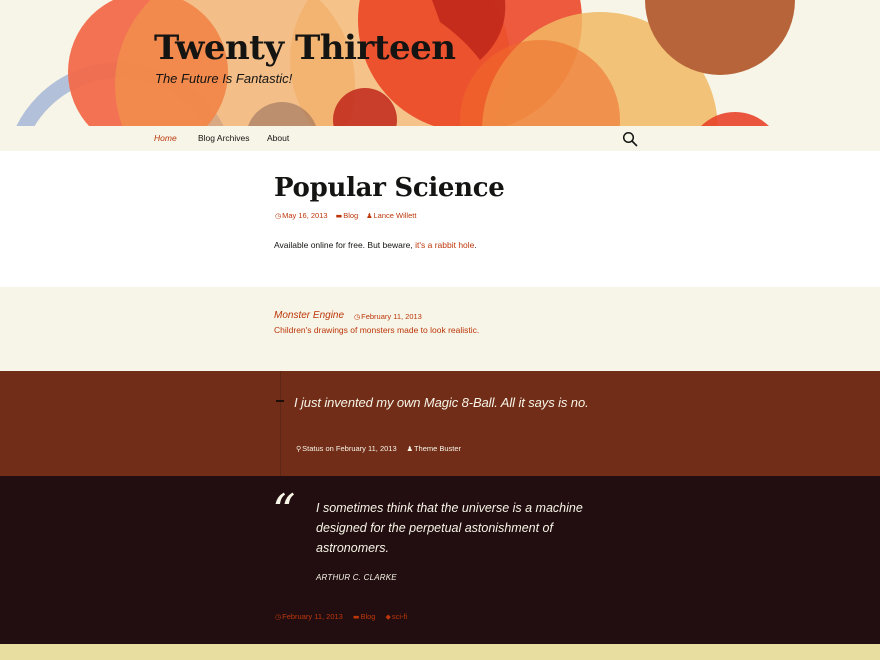 Image resolution: width=880 pixels, height=660 pixels. I want to click on status-marker, so click(280, 401).